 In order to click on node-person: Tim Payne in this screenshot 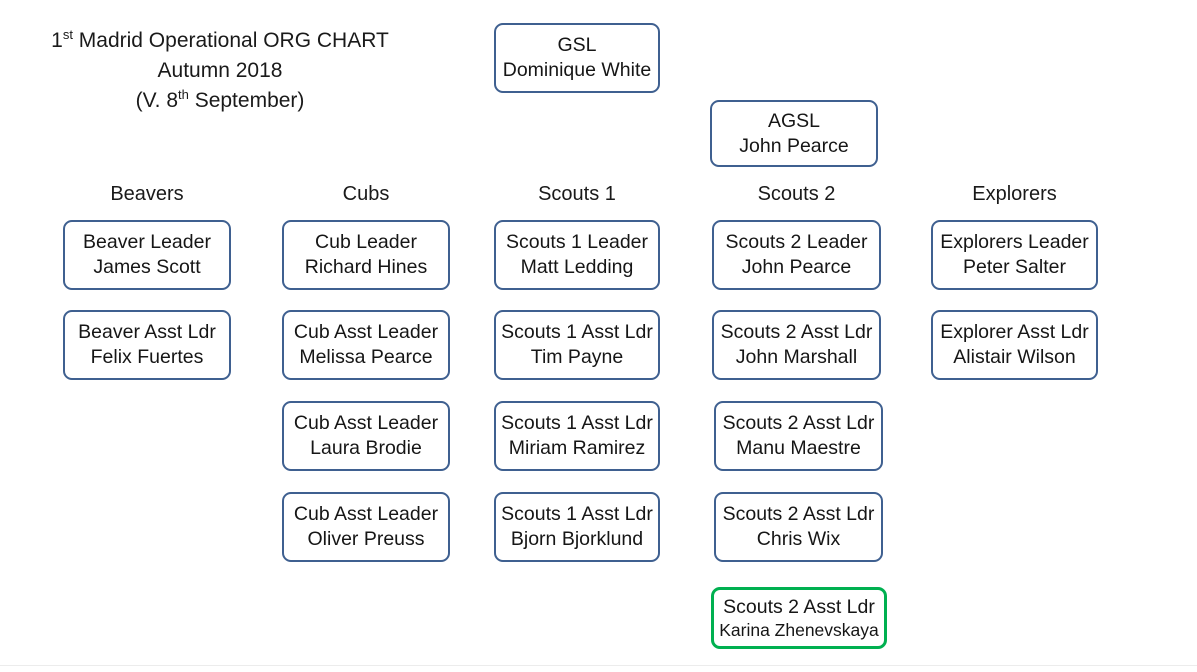, I will do `click(577, 357)`.